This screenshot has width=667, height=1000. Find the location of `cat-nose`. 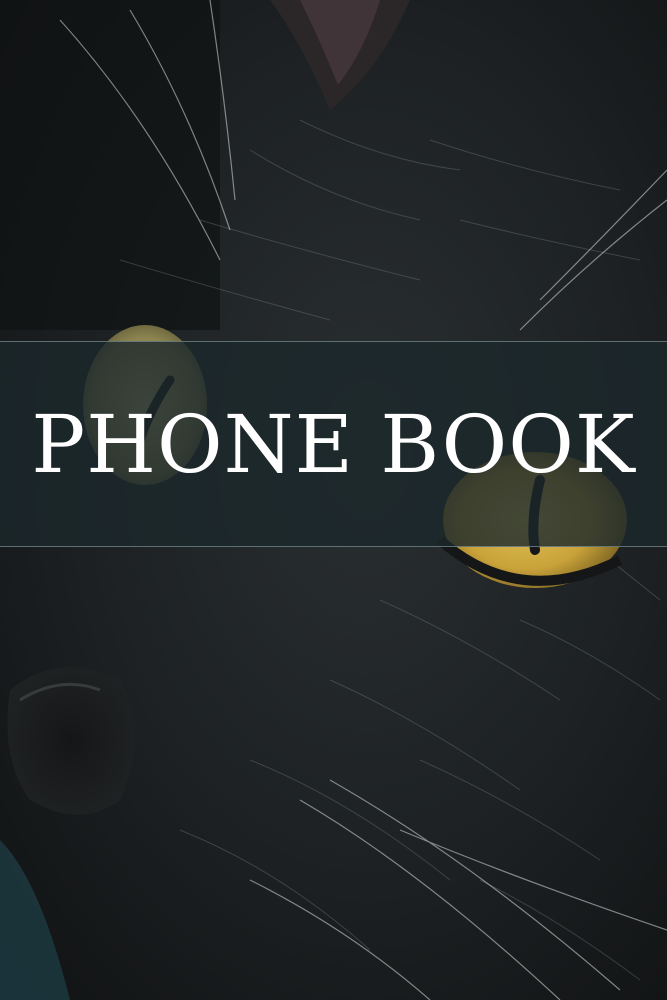

cat-nose is located at coordinates (71, 741).